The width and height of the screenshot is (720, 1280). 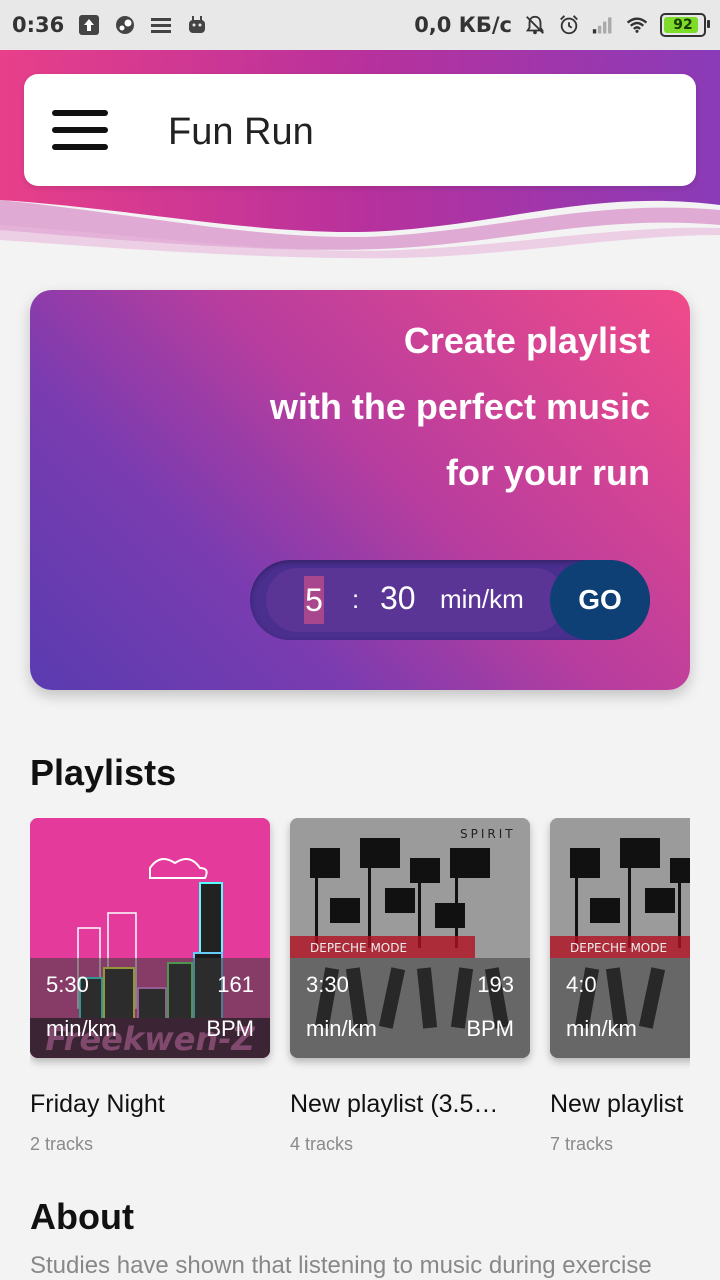 I want to click on battery-level: 92, so click(x=683, y=25).